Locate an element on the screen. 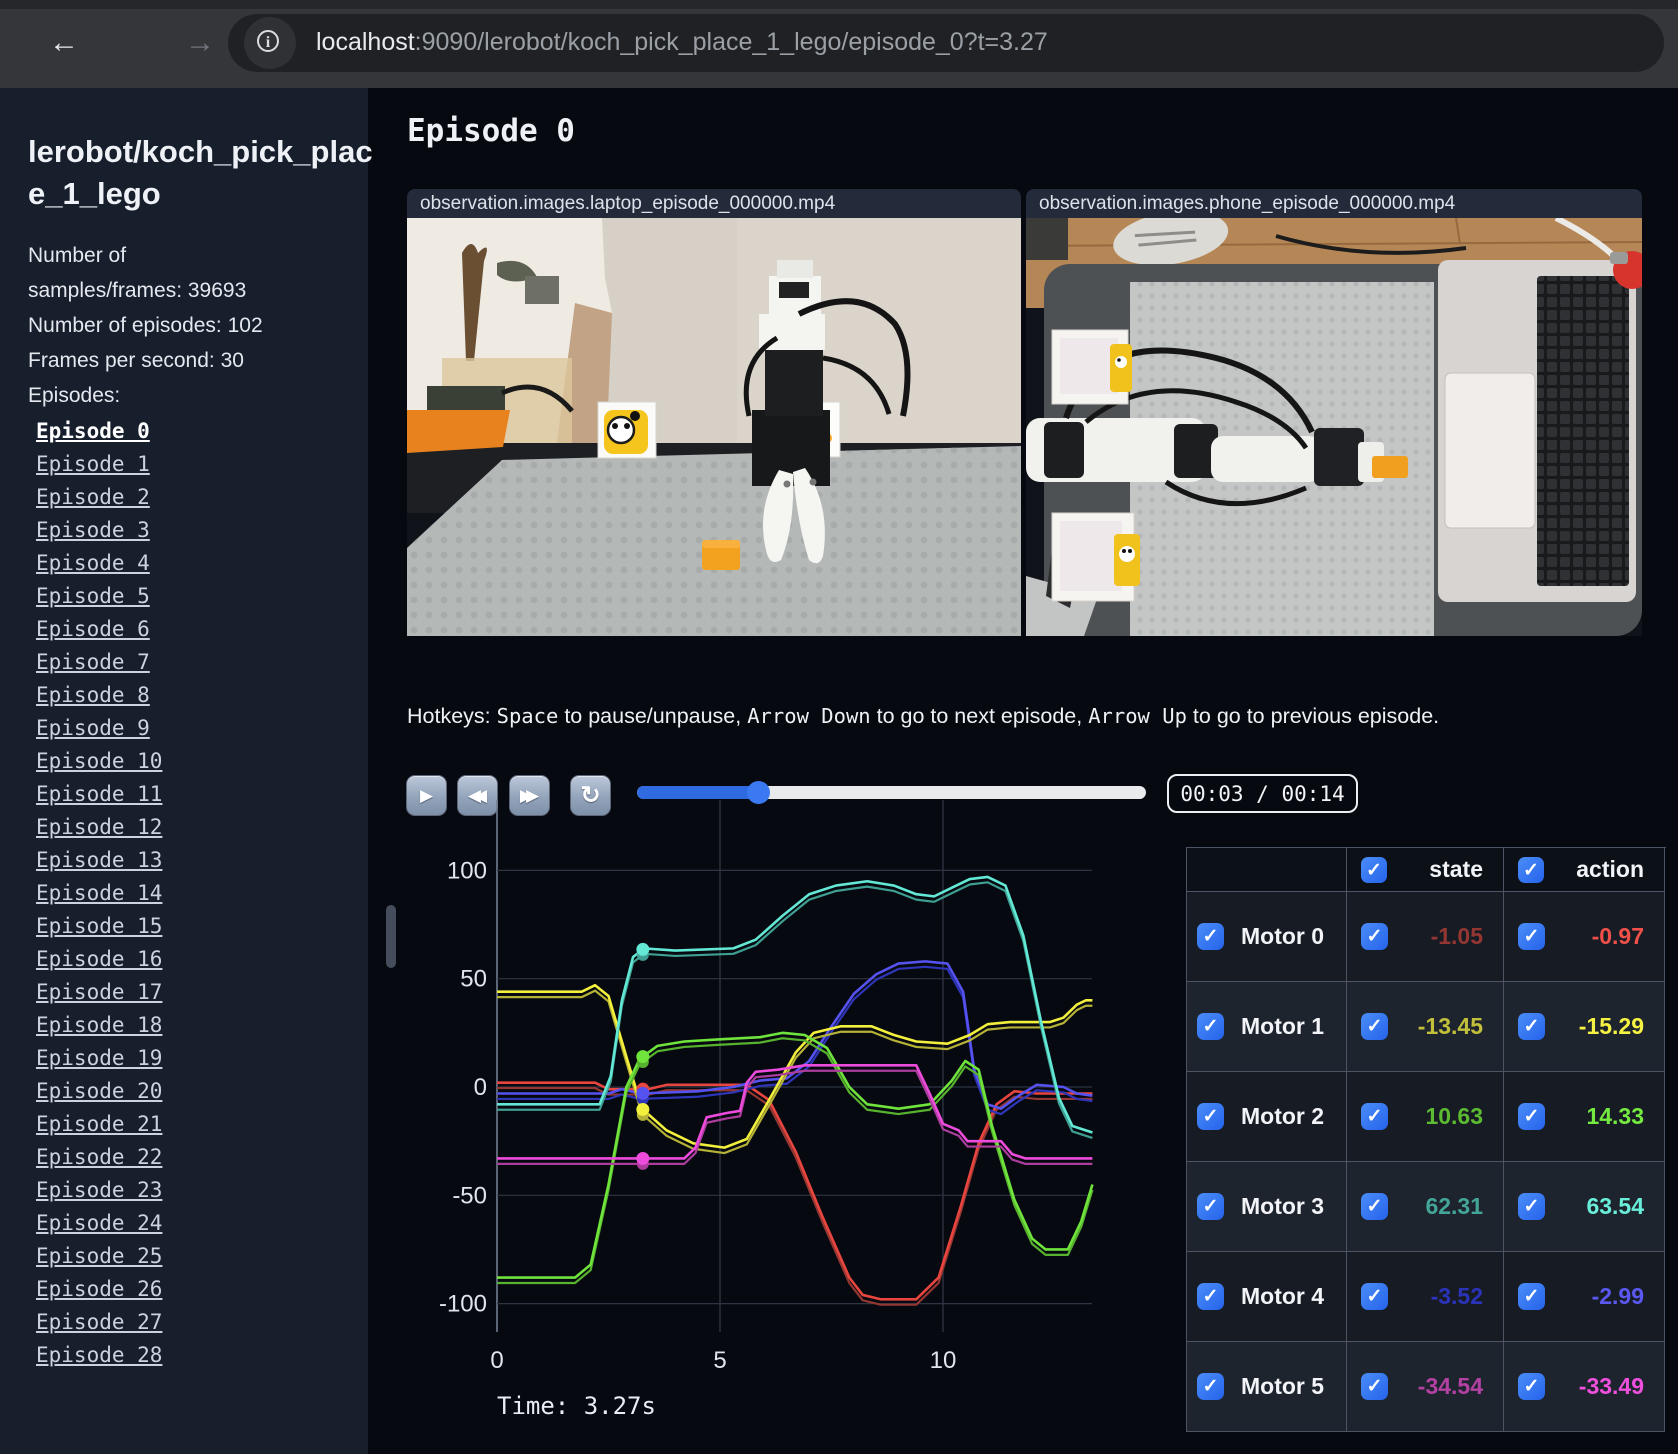 The width and height of the screenshot is (1678, 1454). episode-link: Episode 20 is located at coordinates (202, 1091).